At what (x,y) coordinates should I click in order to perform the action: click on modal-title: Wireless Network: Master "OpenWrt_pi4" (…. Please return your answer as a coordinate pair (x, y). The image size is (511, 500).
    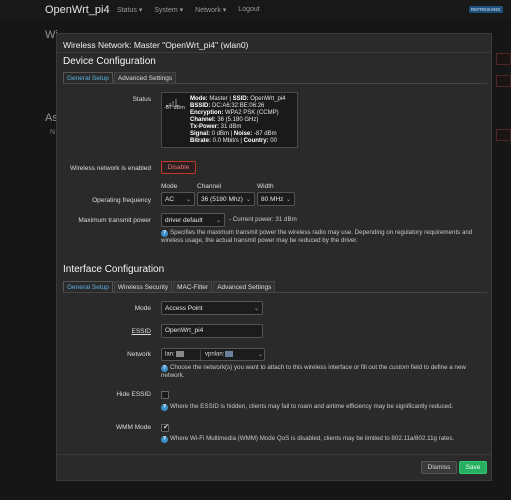
    Looking at the image, I should click on (156, 45).